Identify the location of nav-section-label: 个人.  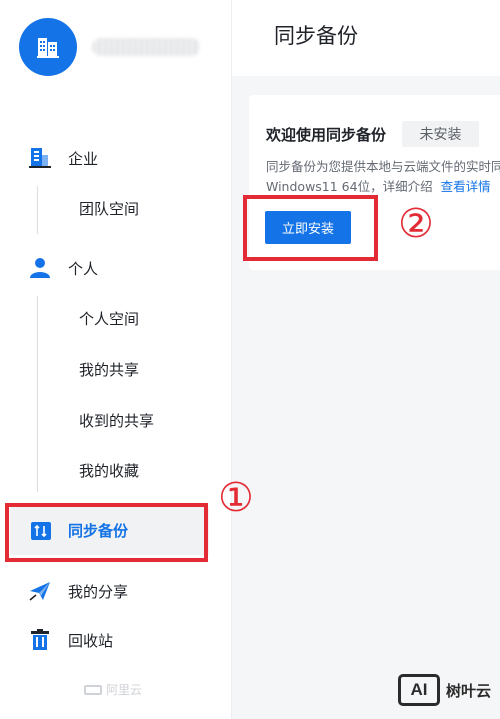
(83, 268).